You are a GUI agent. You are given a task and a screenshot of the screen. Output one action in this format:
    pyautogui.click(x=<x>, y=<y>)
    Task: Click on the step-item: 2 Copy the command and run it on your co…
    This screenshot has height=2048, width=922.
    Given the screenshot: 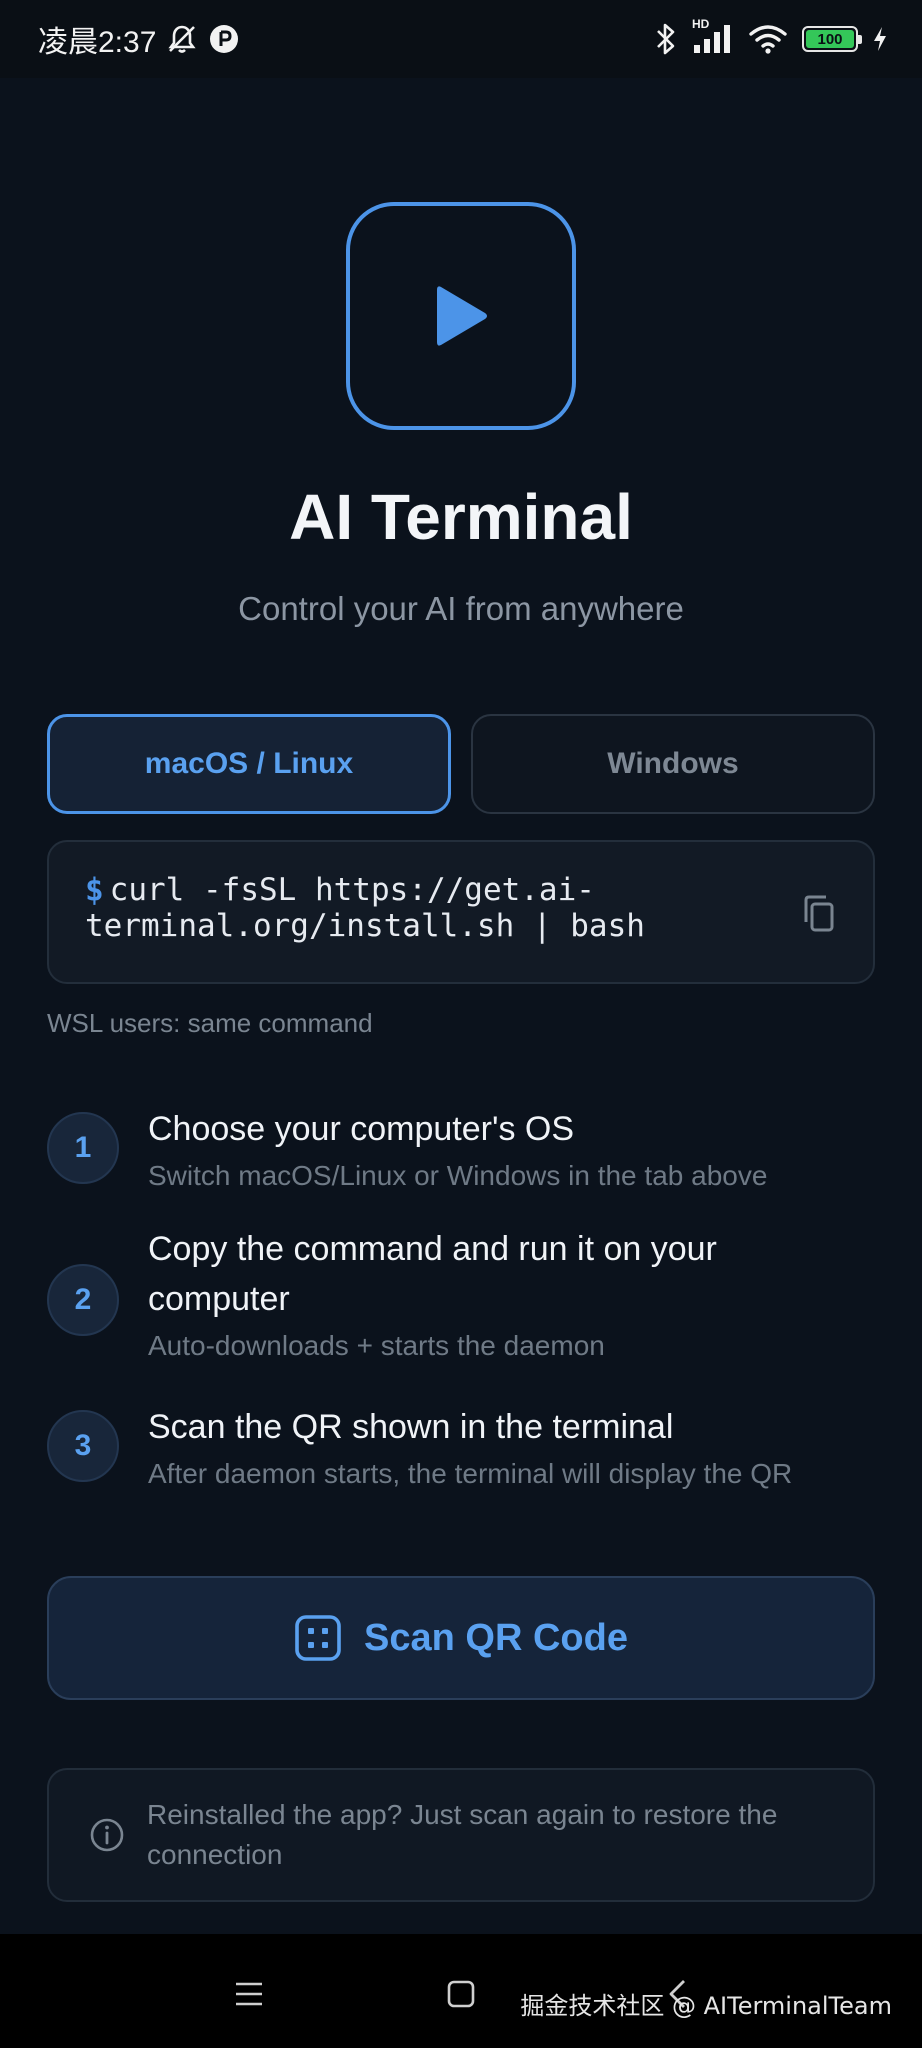 What is the action you would take?
    pyautogui.click(x=467, y=1303)
    